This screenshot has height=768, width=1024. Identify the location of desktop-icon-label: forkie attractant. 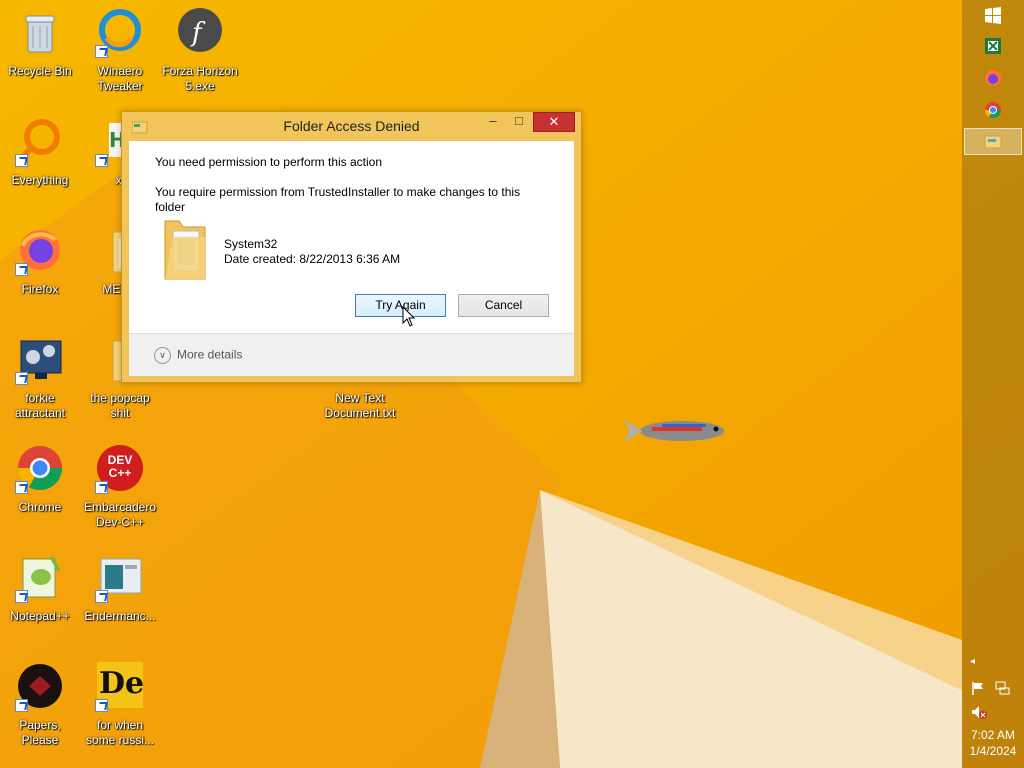
(40, 405).